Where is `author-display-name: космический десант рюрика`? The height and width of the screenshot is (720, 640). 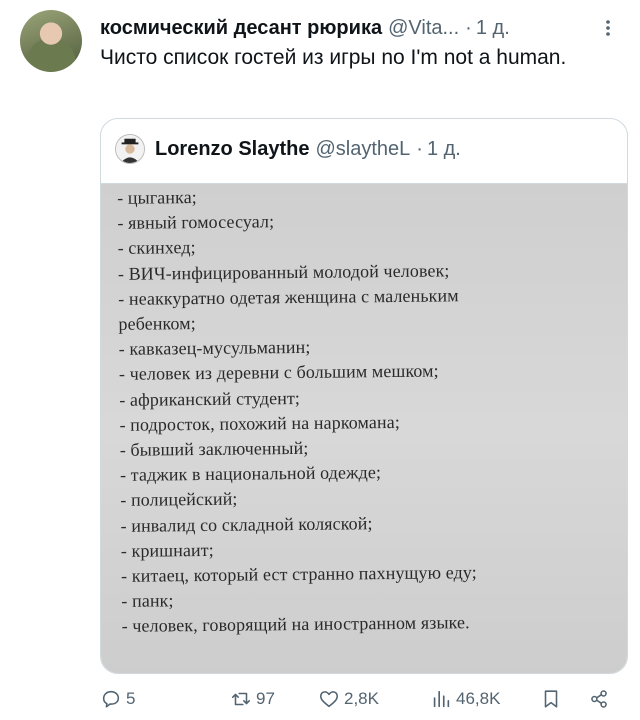
author-display-name: космический десант рюрика is located at coordinates (241, 28).